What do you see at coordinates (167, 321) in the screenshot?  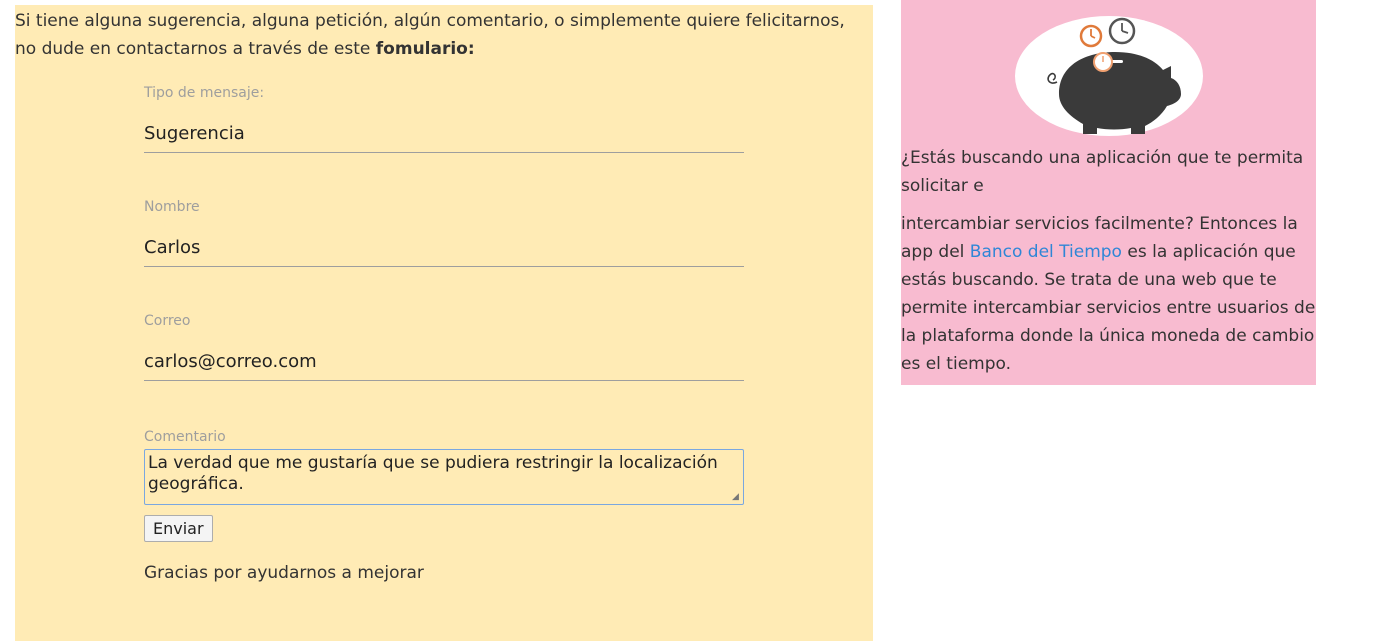 I see `correo-label: Correo` at bounding box center [167, 321].